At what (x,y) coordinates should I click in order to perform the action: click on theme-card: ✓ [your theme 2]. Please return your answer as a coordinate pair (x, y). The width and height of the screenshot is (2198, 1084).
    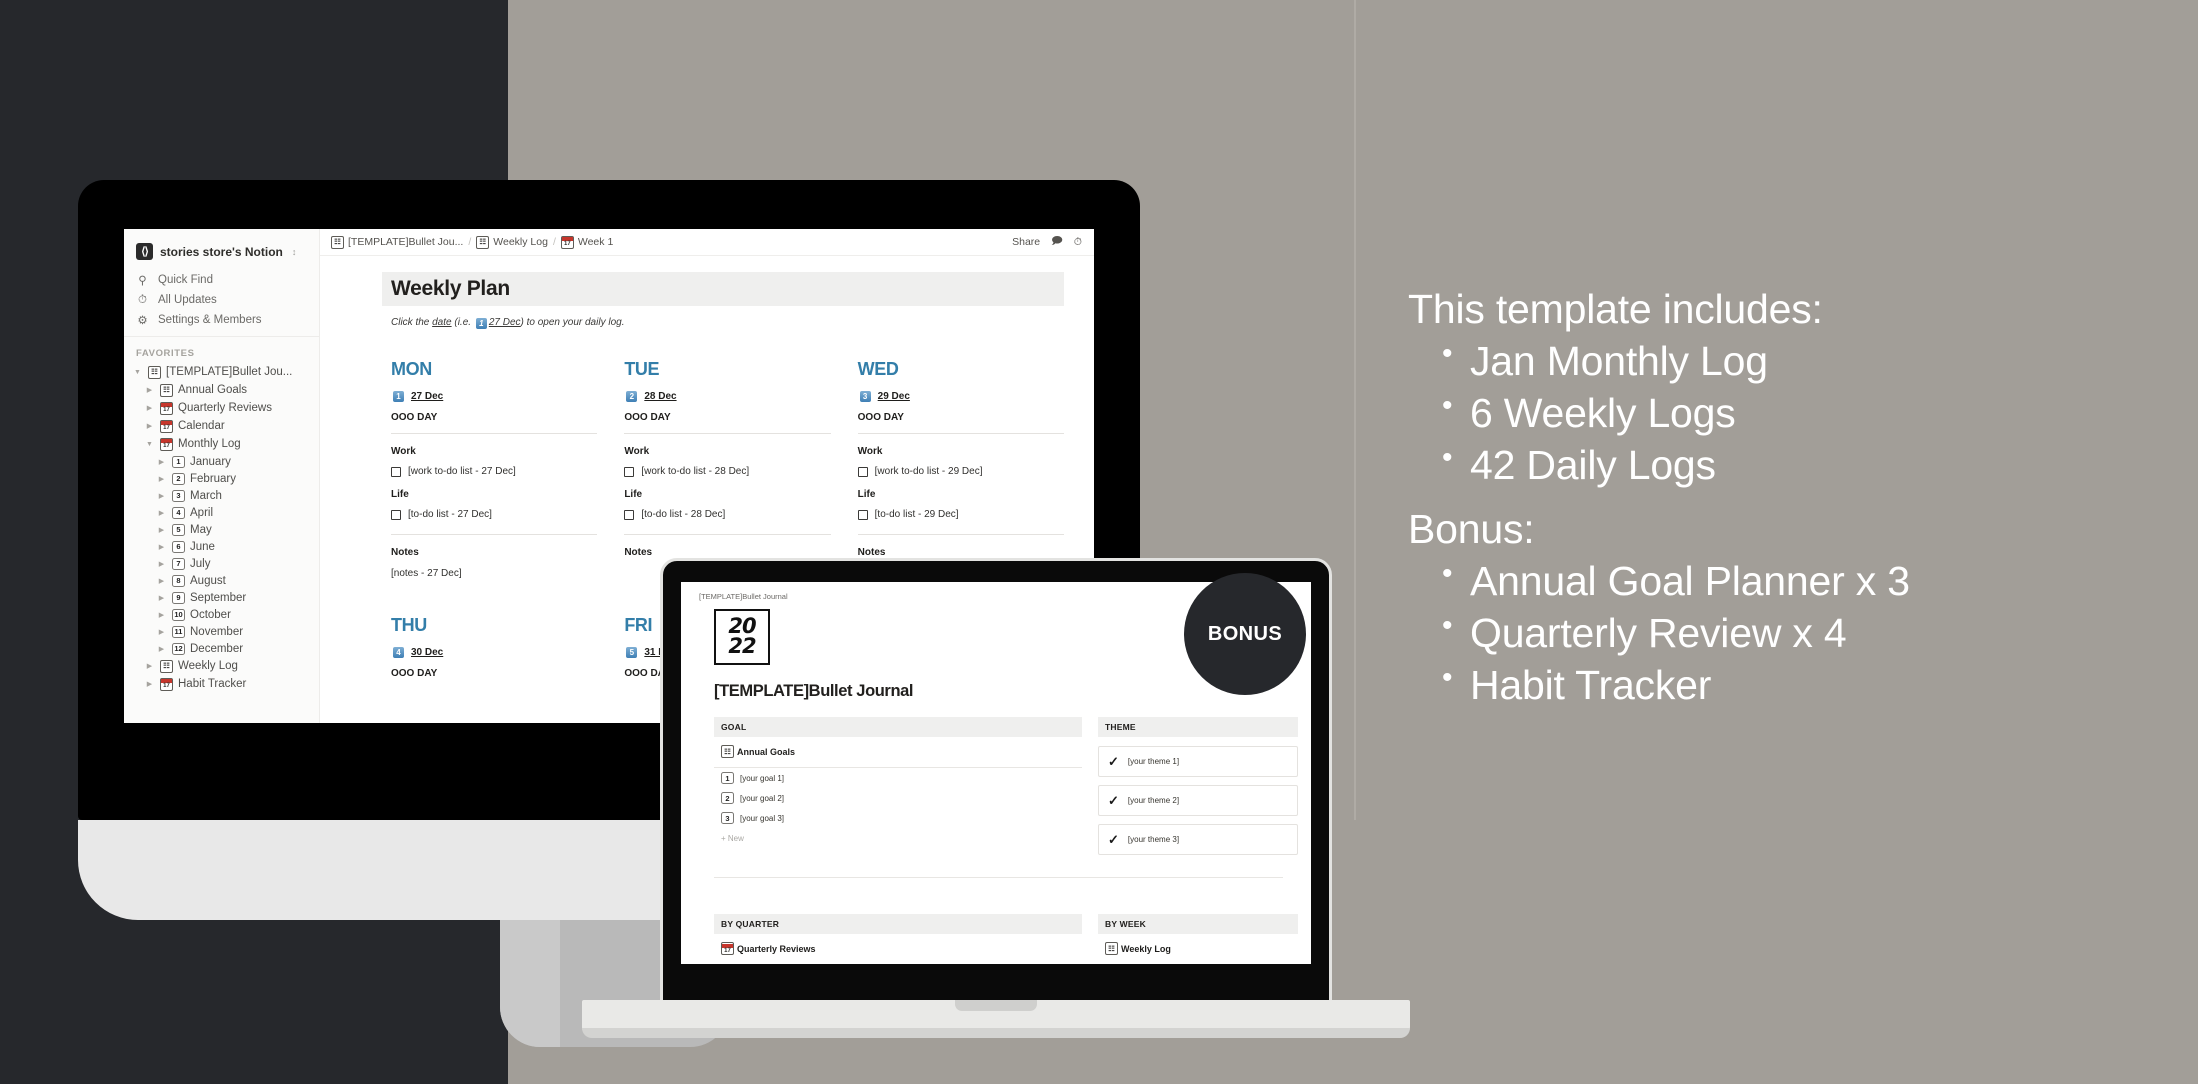
    Looking at the image, I should click on (1198, 800).